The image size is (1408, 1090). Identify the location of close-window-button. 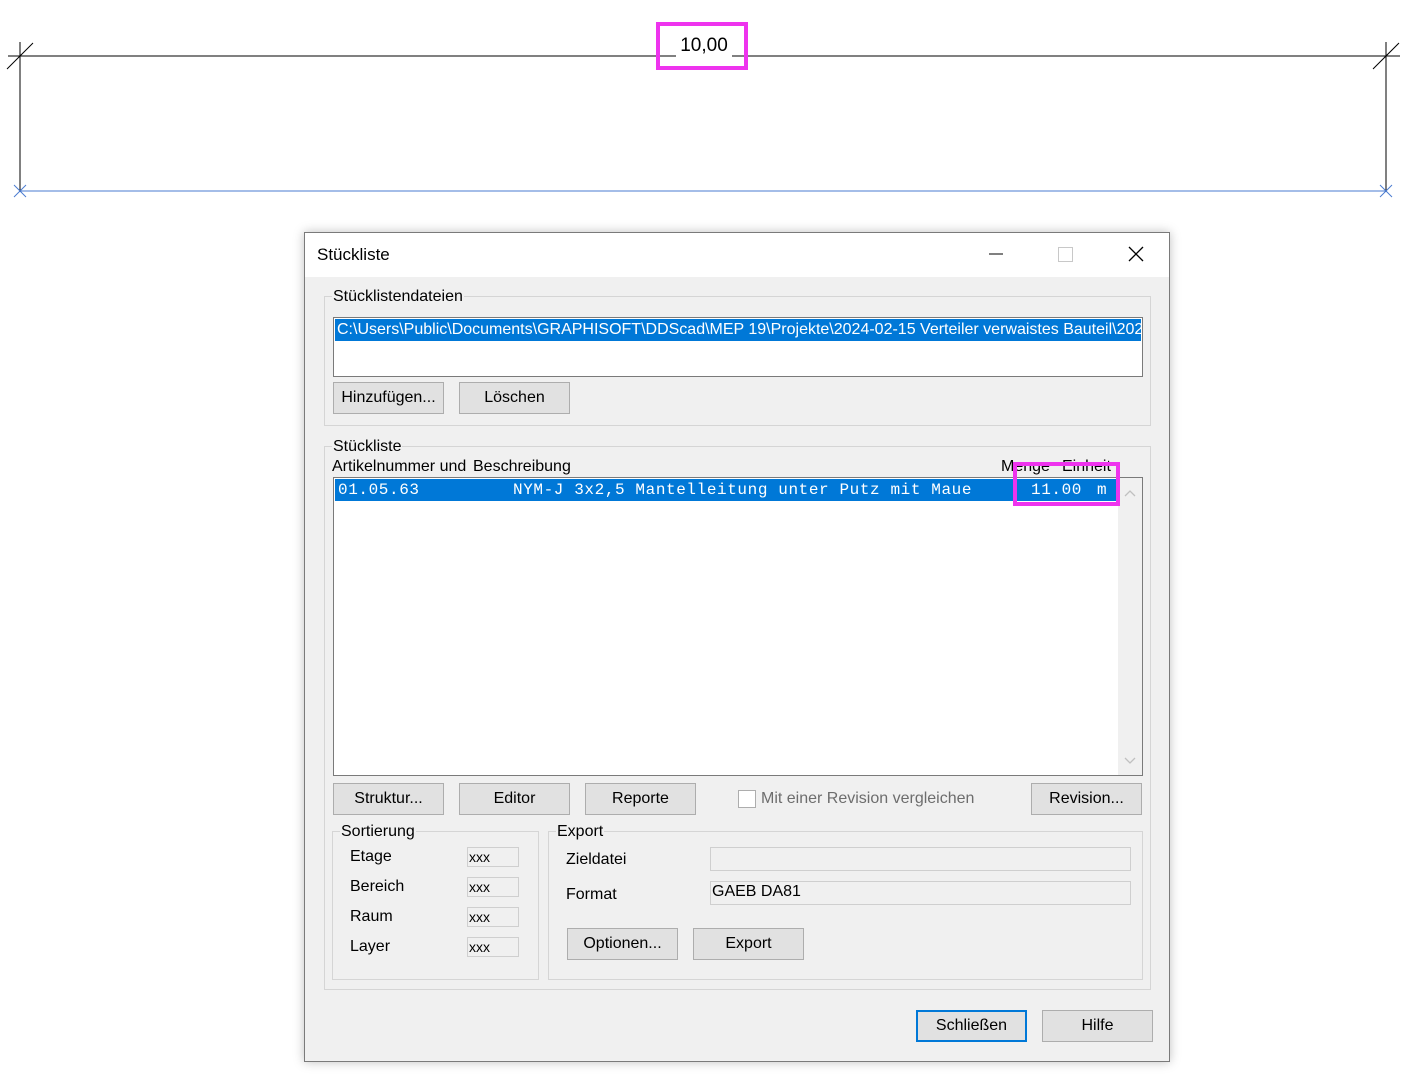
(1135, 255).